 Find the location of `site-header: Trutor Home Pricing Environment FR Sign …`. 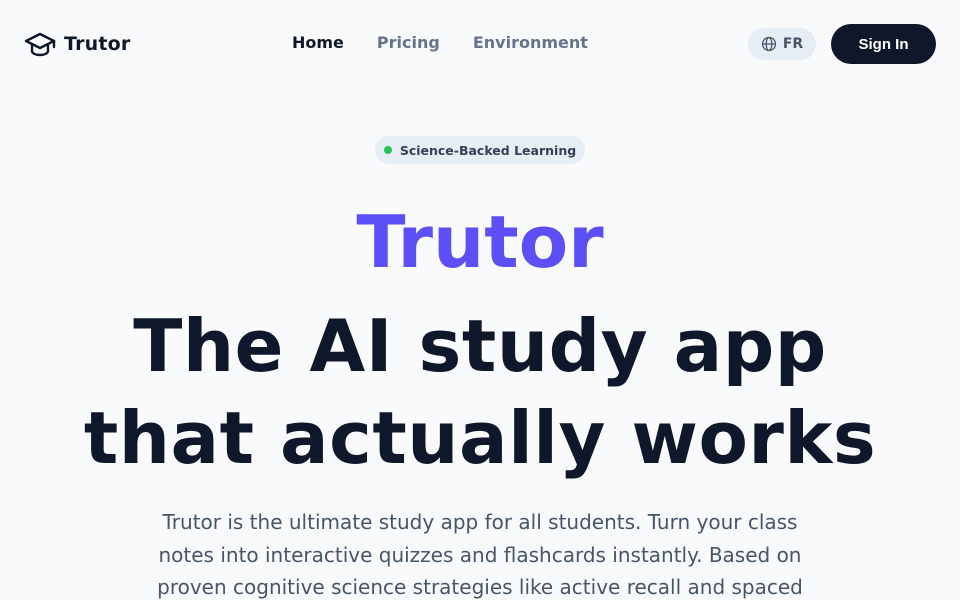

site-header: Trutor Home Pricing Environment FR Sign … is located at coordinates (480, 44).